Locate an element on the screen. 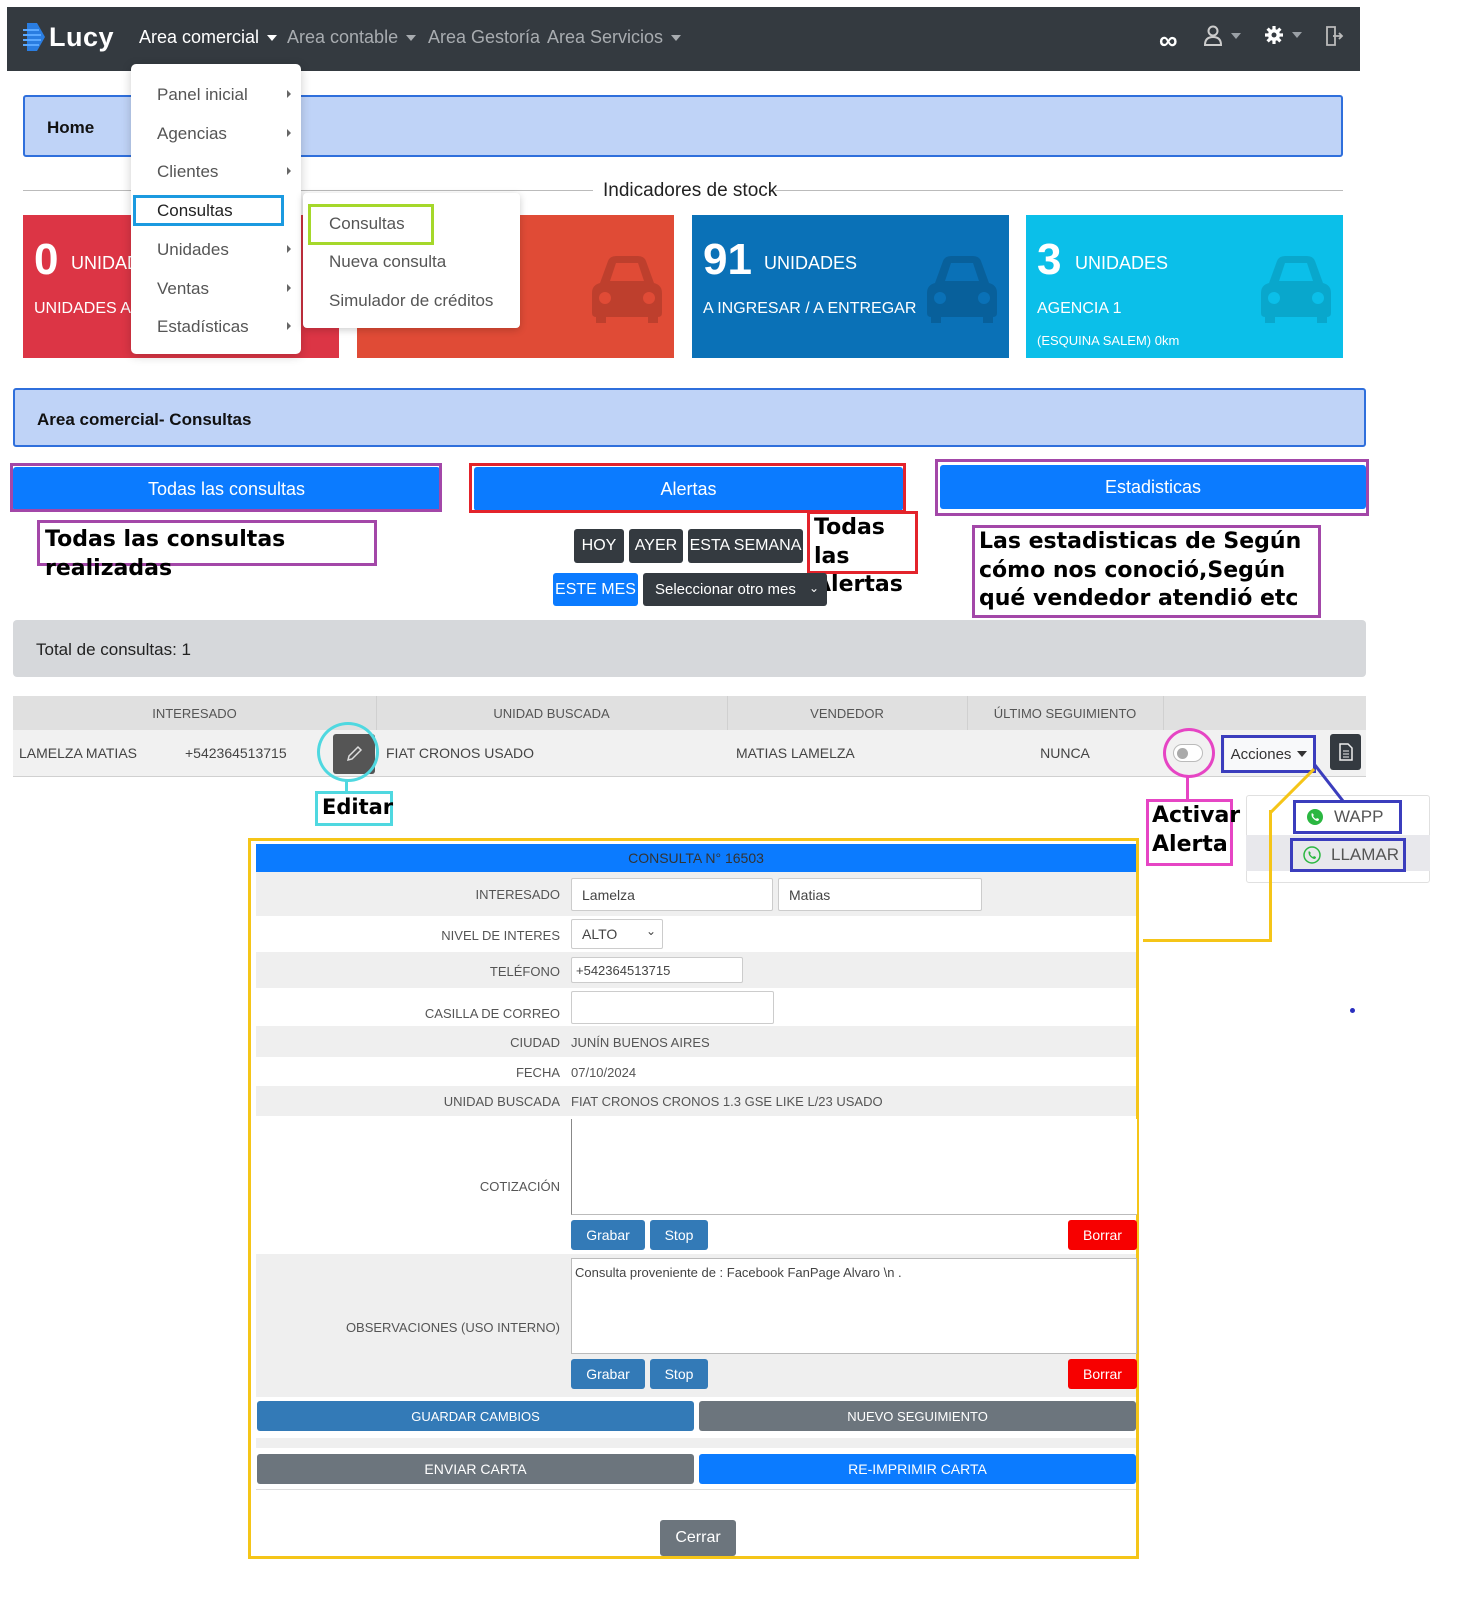 The image size is (1465, 1600). column-header-interesado: INTERESADO is located at coordinates (194, 713).